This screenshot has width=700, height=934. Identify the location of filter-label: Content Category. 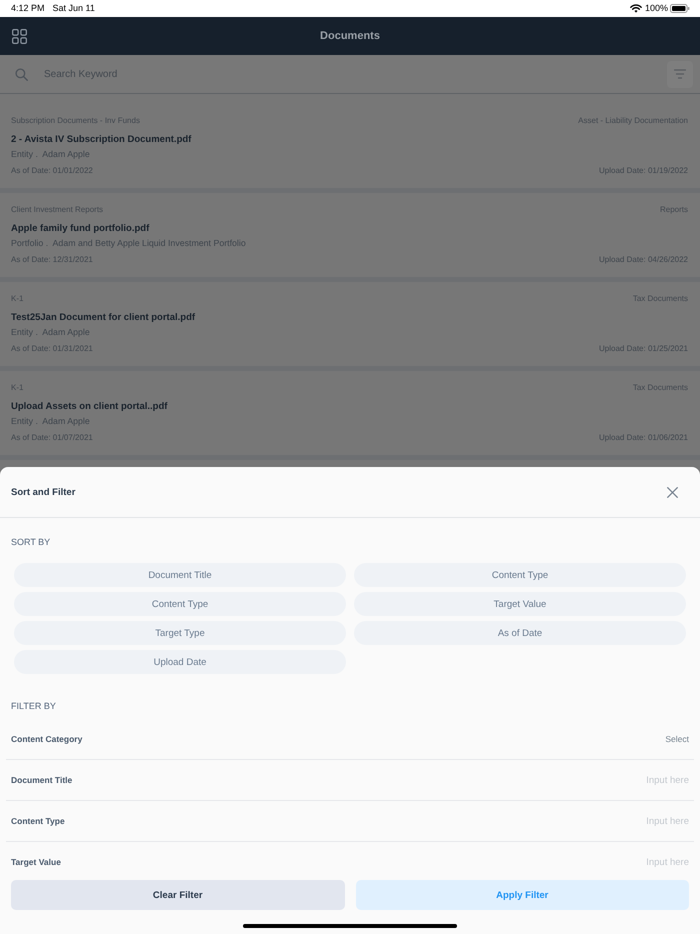
(46, 739).